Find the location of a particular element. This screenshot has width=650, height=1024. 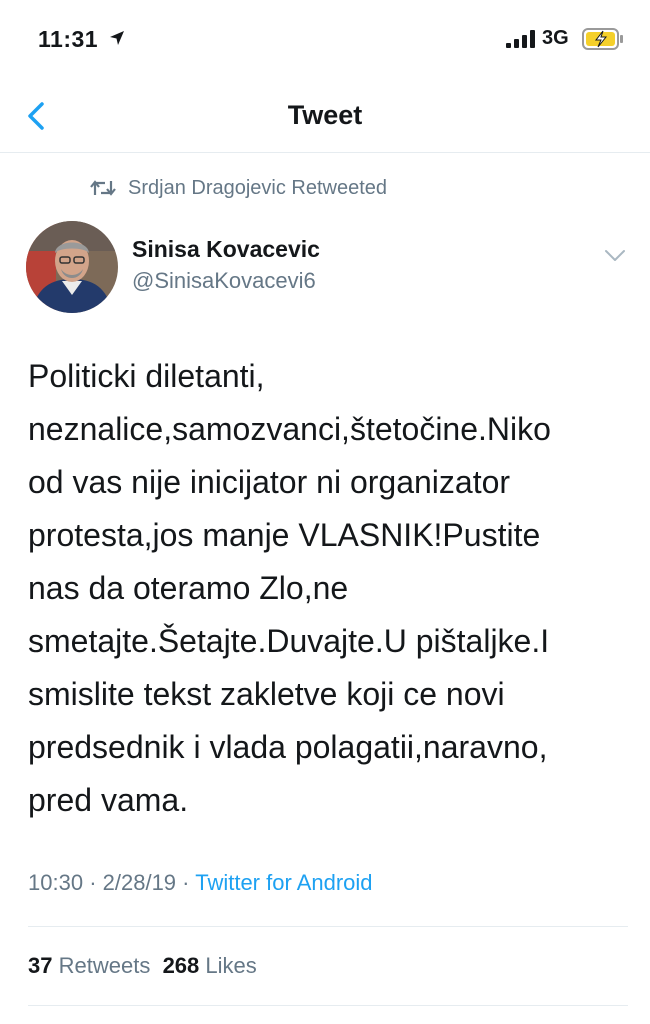

tweet-source-link: Twitter for Android is located at coordinates (283, 882).